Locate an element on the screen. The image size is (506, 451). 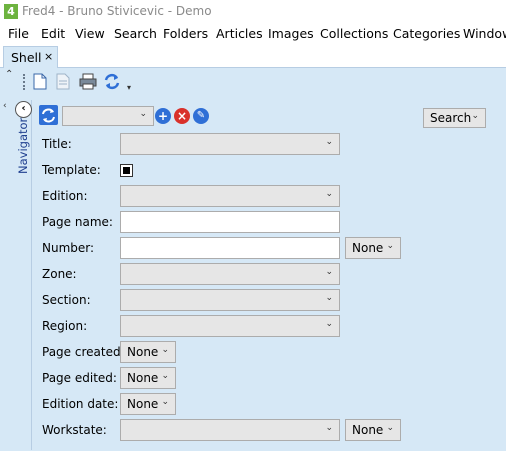
app-icon: 4 is located at coordinates (11, 11).